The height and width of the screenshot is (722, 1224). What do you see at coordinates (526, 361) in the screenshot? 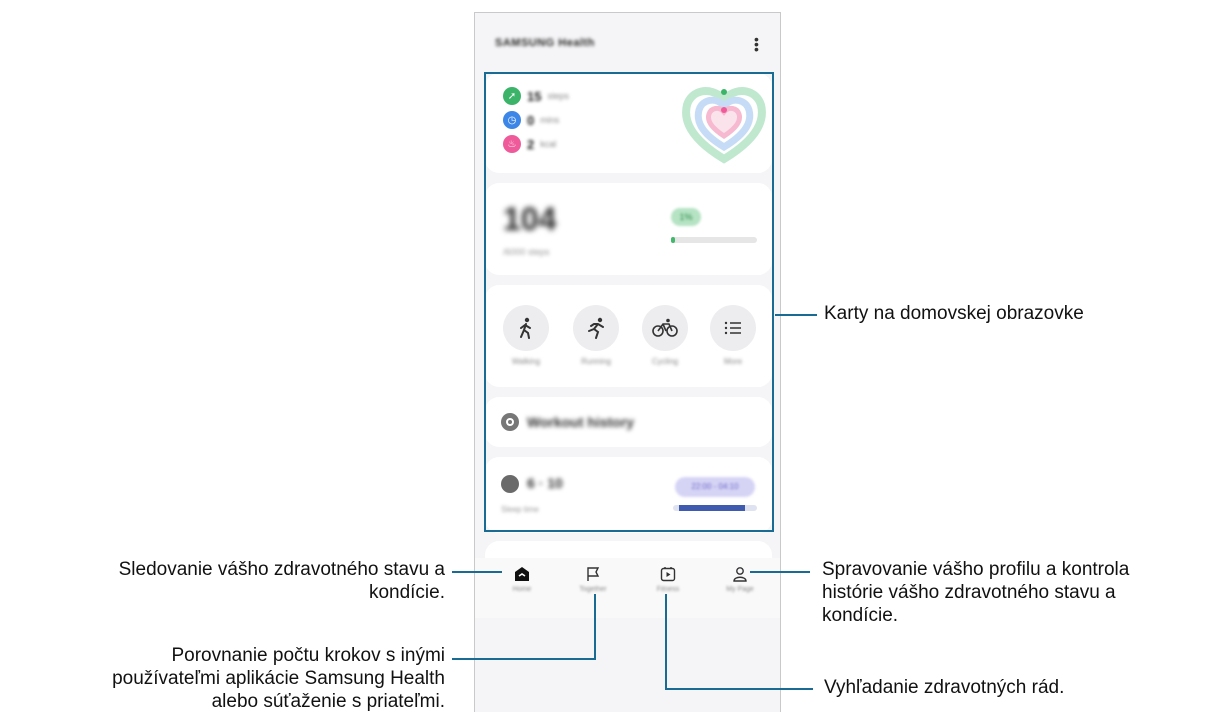
I see `walking-label: Walking` at bounding box center [526, 361].